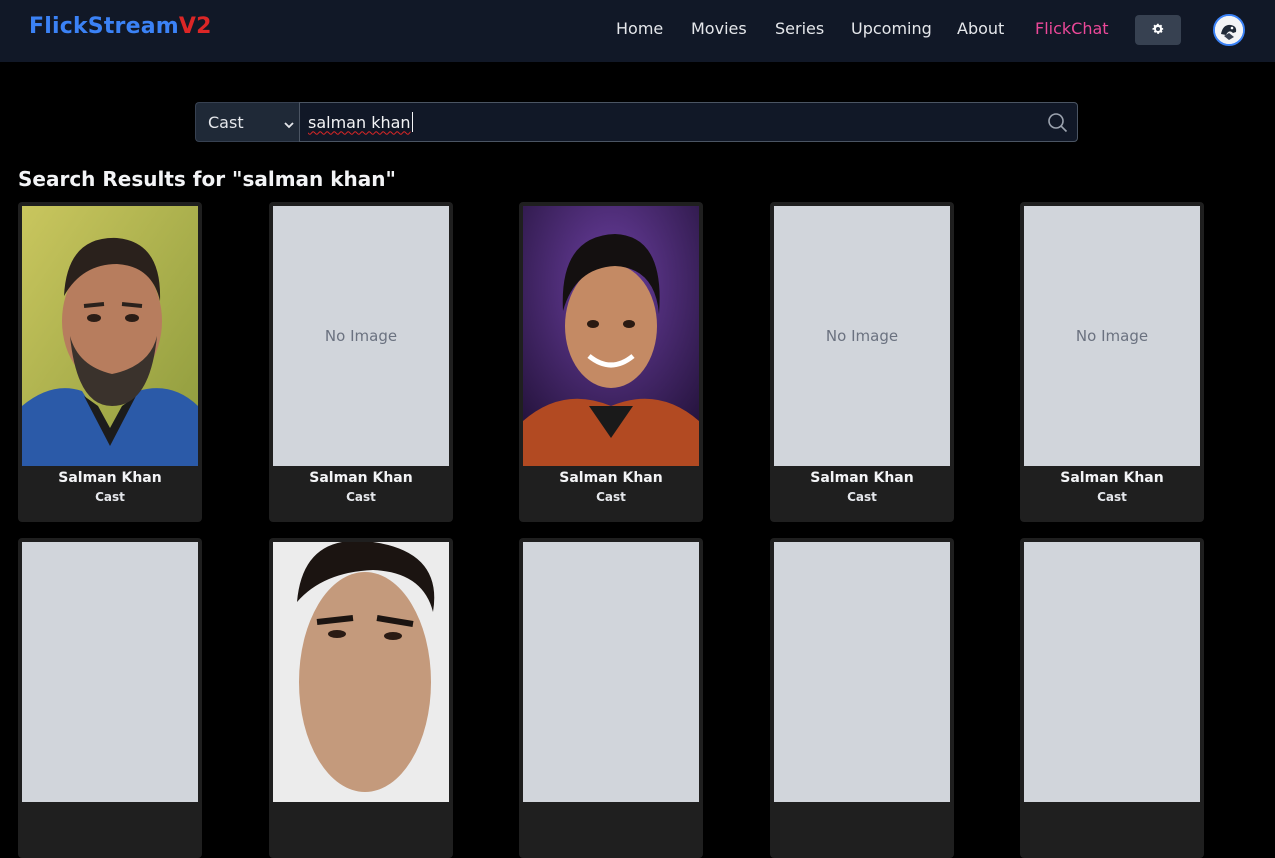 The width and height of the screenshot is (1275, 858). What do you see at coordinates (1057, 124) in the screenshot?
I see `search-icon` at bounding box center [1057, 124].